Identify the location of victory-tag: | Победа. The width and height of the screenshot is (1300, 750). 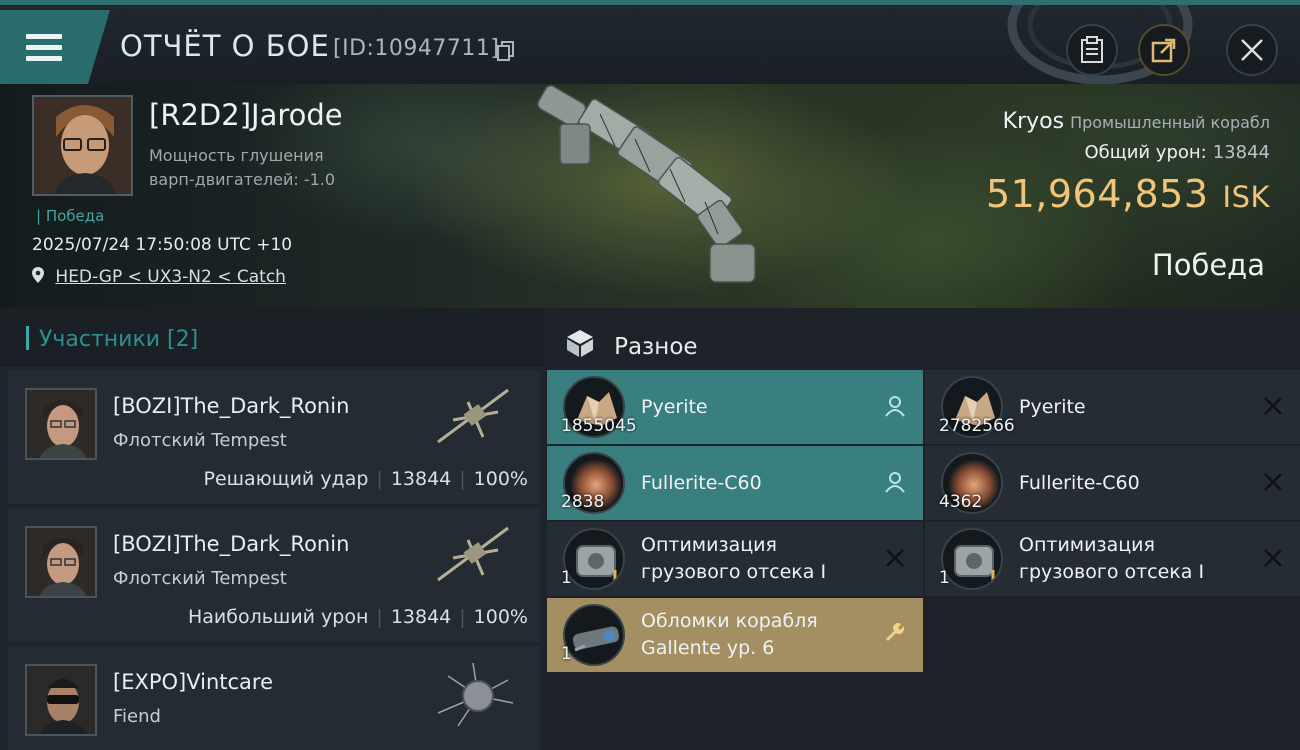
(70, 216).